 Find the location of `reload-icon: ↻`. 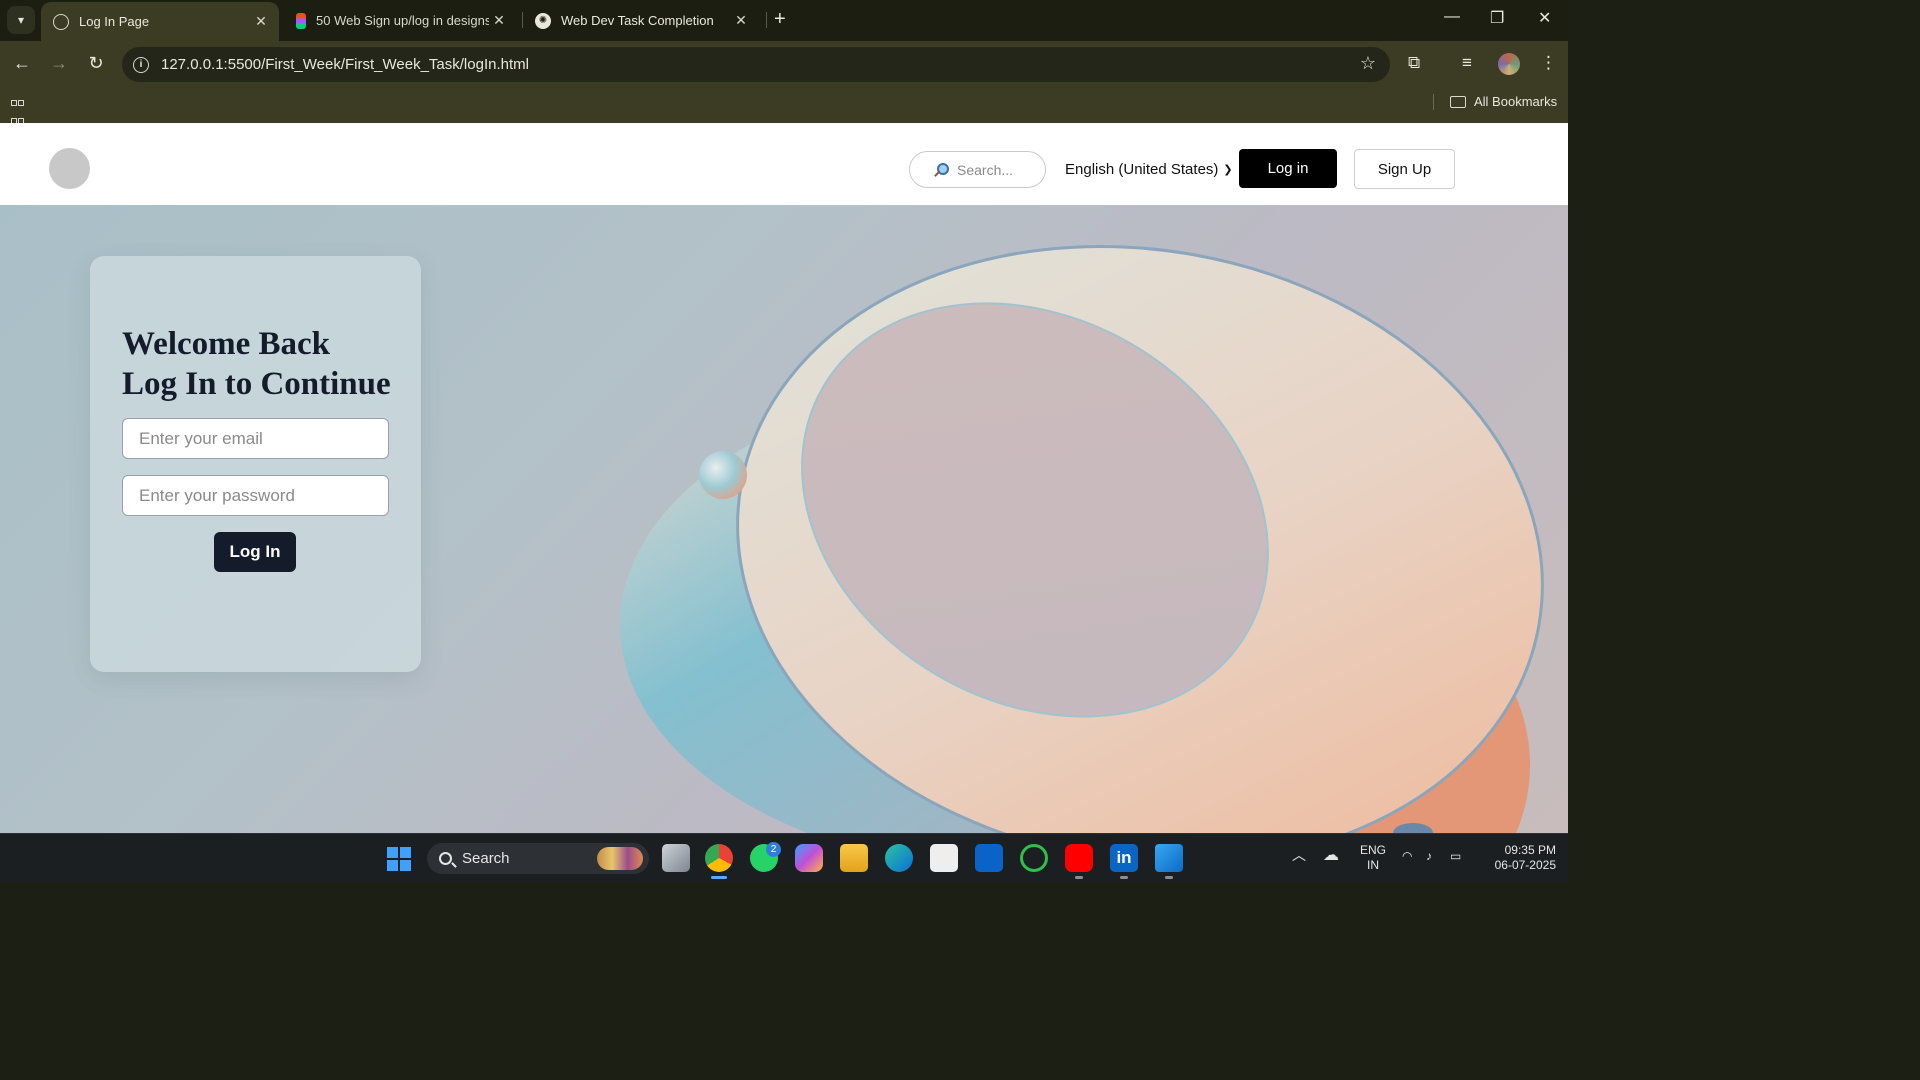

reload-icon: ↻ is located at coordinates (96, 63).